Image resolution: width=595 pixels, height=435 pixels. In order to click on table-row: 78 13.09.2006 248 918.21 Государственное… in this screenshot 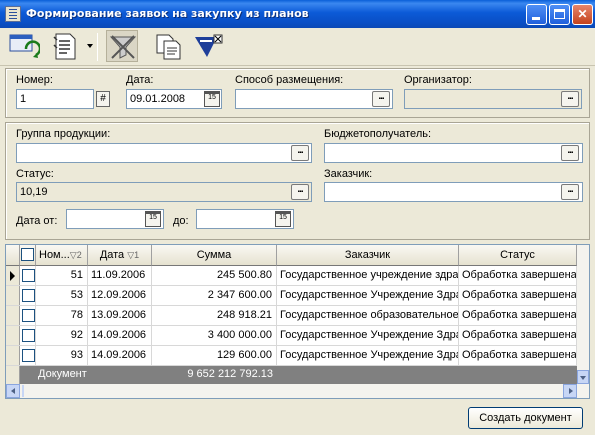, I will do `click(291, 316)`.